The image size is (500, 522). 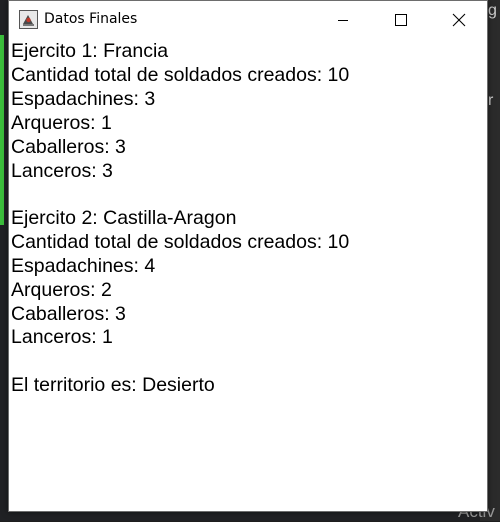 What do you see at coordinates (180, 242) in the screenshot?
I see `army2-total: Cantidad total de soldados creados: 10` at bounding box center [180, 242].